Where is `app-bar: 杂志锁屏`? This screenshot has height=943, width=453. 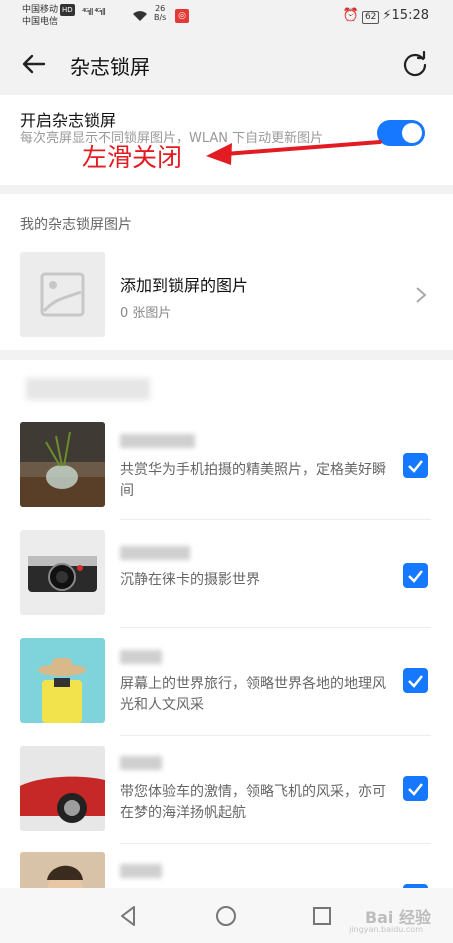
app-bar: 杂志锁屏 is located at coordinates (226, 64).